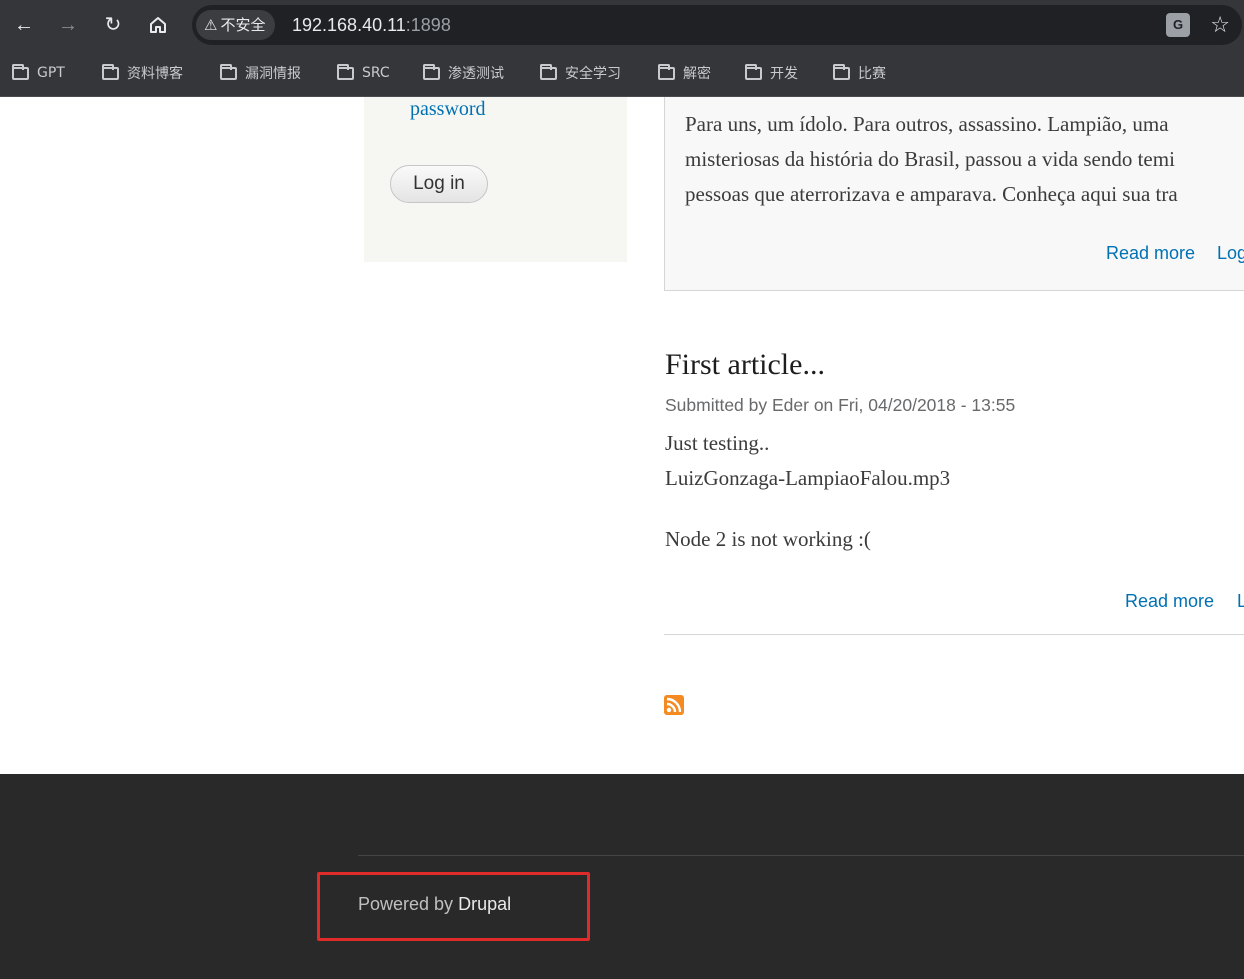 This screenshot has width=1244, height=979. Describe the element at coordinates (243, 25) in the screenshot. I see `security-label: 不安全` at that location.